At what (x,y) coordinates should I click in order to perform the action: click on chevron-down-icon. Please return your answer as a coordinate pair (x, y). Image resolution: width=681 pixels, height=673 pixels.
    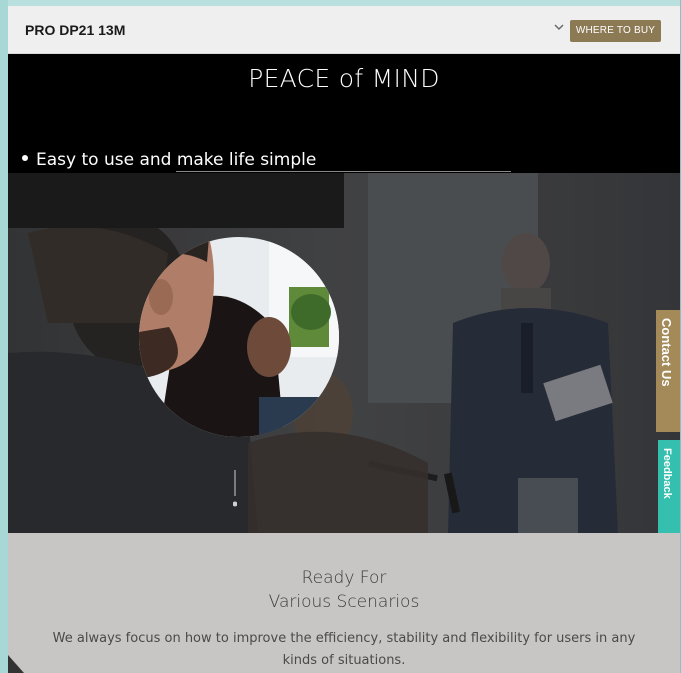
    Looking at the image, I should click on (559, 27).